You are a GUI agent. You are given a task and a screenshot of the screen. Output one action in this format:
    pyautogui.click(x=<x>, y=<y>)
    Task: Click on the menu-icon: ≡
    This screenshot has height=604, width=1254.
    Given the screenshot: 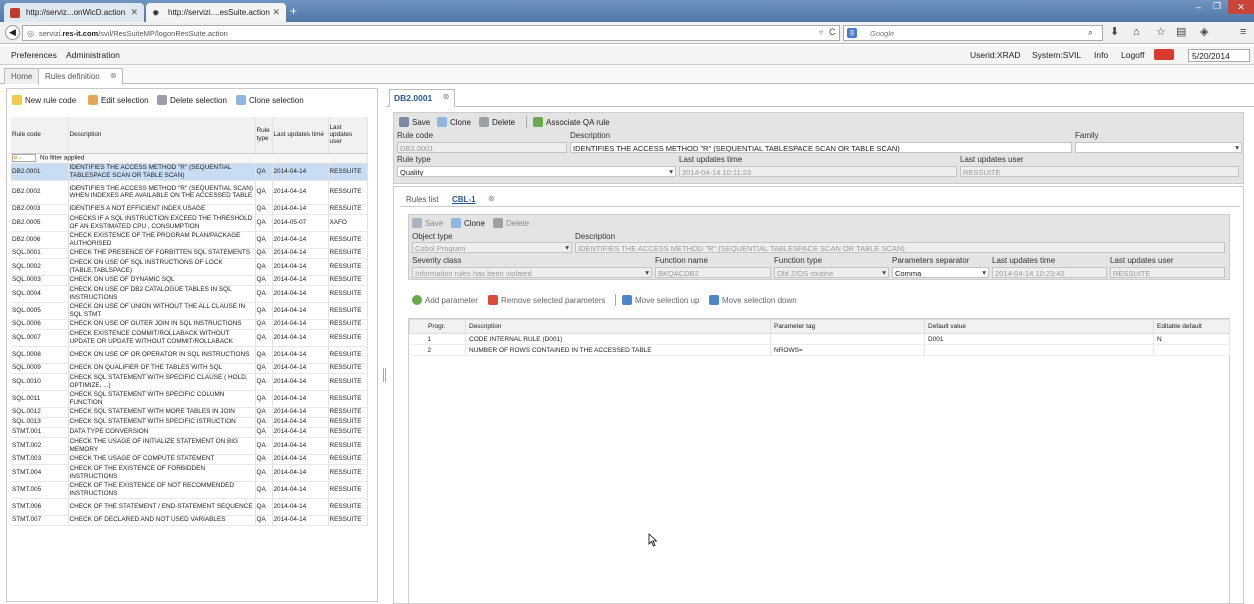 What is the action you would take?
    pyautogui.click(x=1243, y=32)
    